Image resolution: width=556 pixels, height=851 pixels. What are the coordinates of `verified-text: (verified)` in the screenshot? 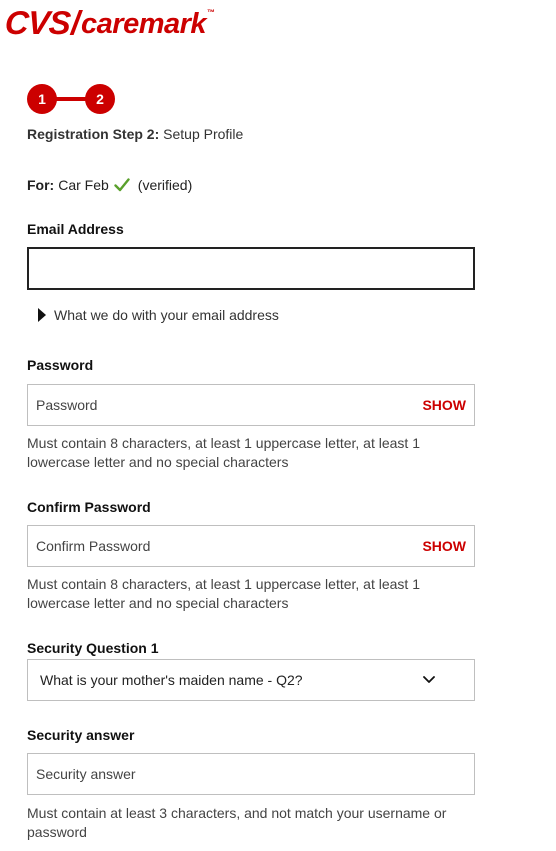 It's located at (165, 185).